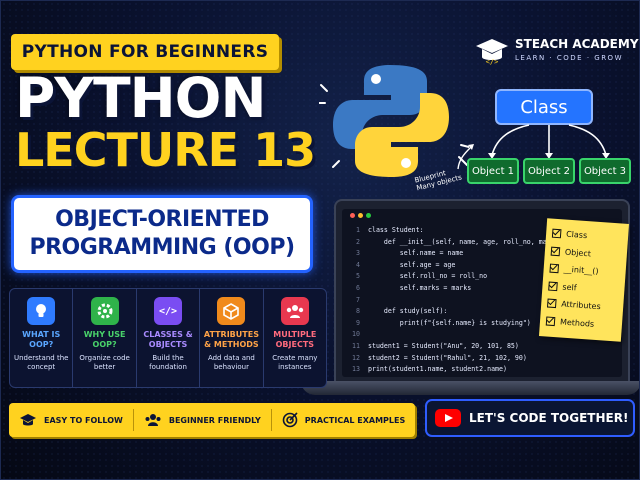 The height and width of the screenshot is (480, 640). I want to click on object-node-3: Object 3, so click(605, 171).